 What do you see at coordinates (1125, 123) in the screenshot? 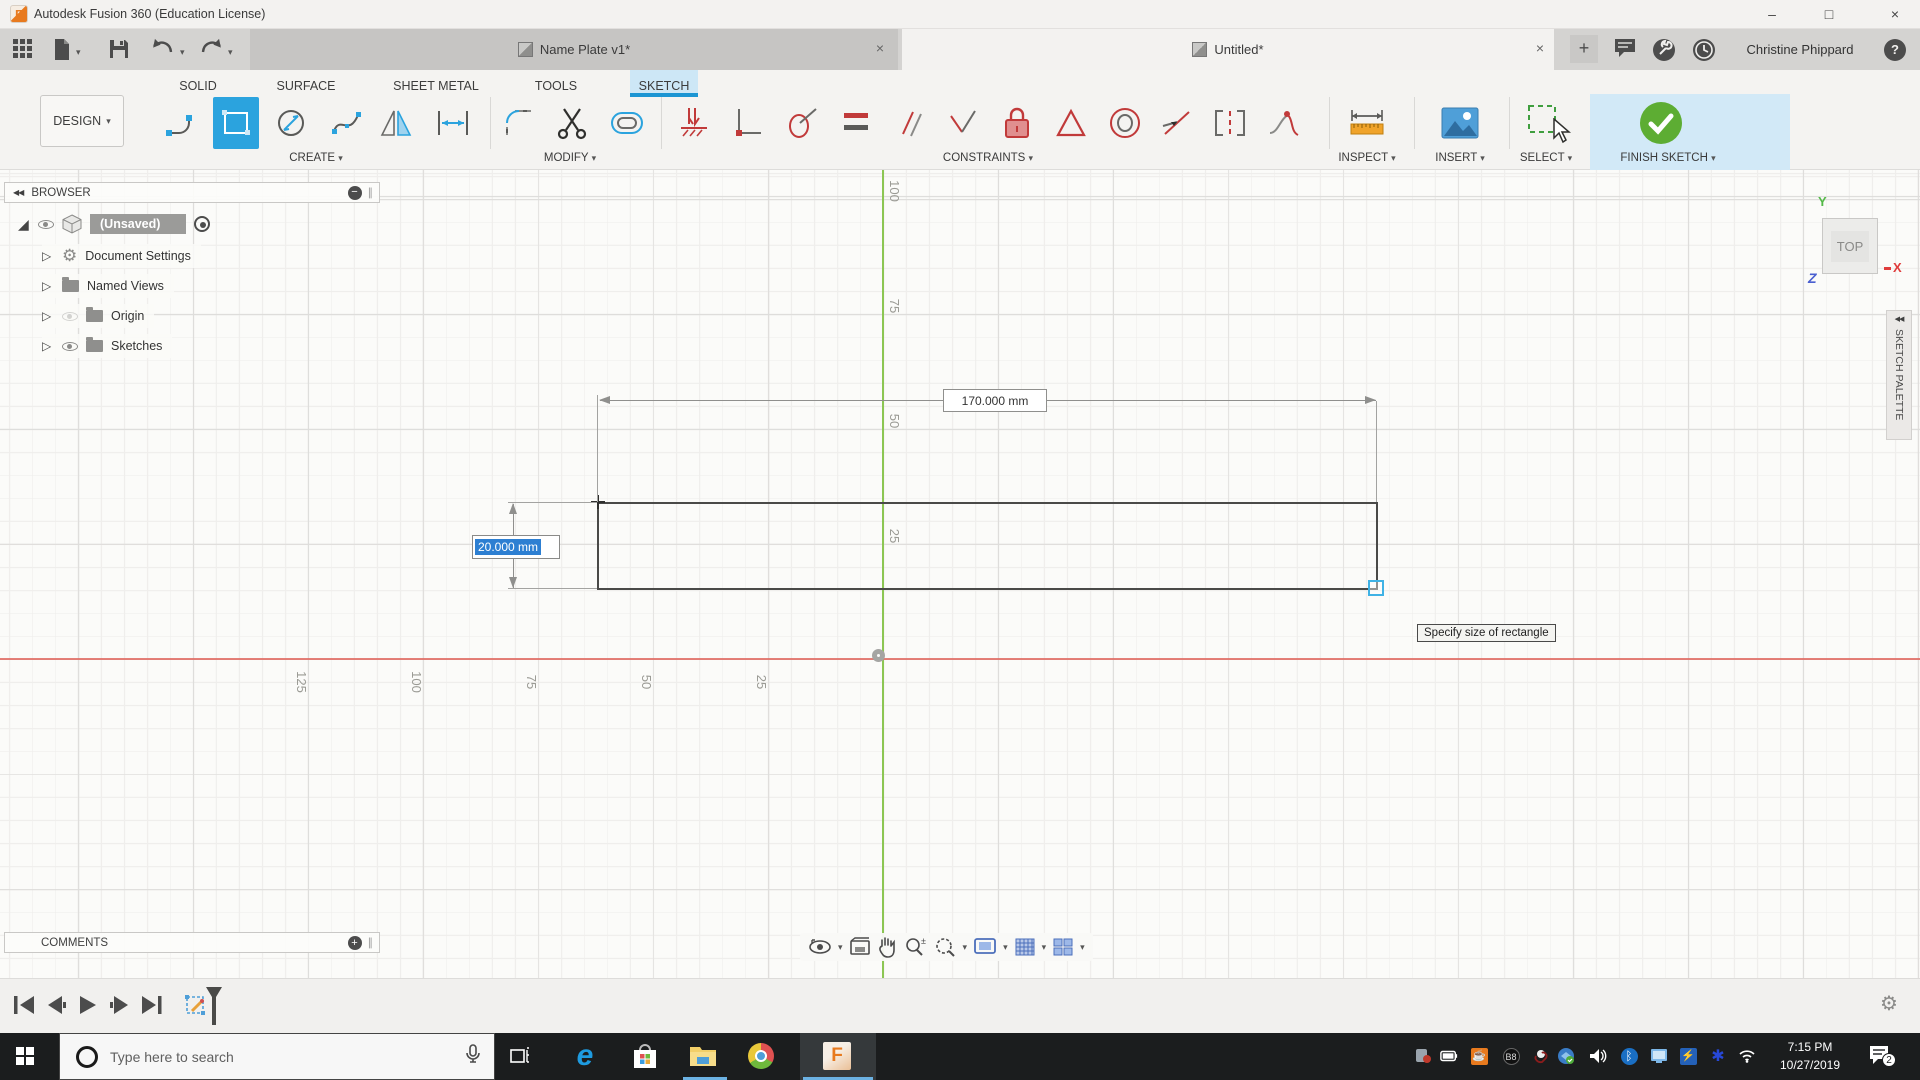
I see `concentric-constraint-icon` at bounding box center [1125, 123].